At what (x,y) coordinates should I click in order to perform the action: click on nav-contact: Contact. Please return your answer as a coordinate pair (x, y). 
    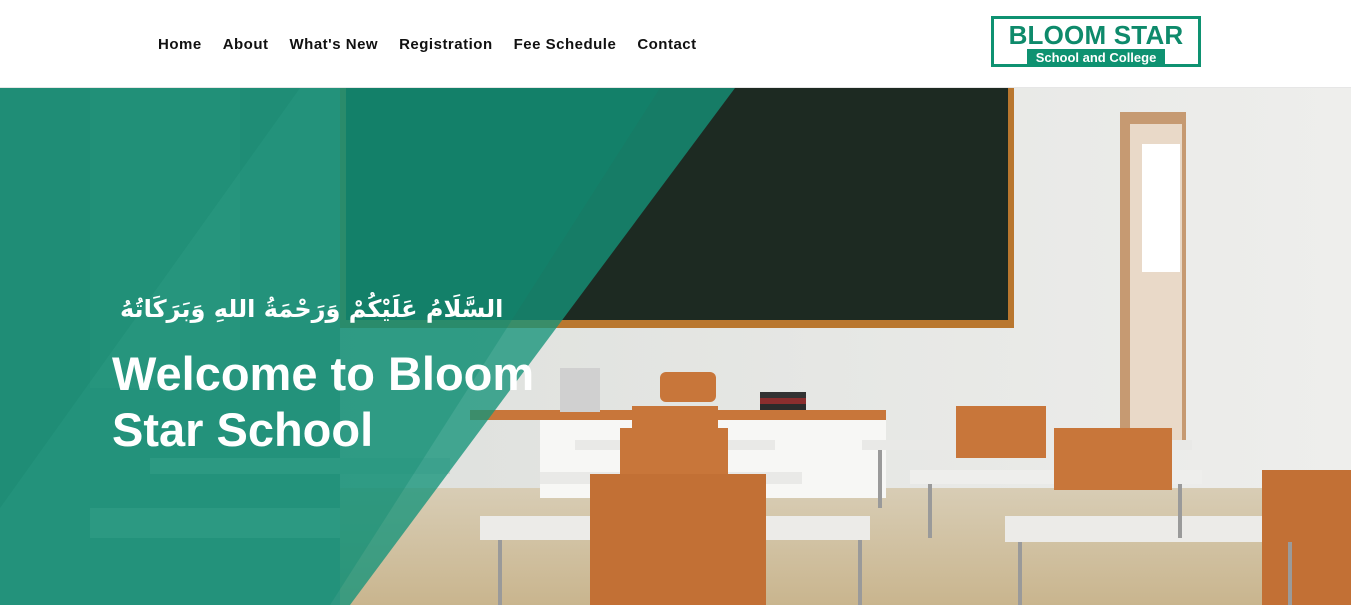
    Looking at the image, I should click on (666, 45).